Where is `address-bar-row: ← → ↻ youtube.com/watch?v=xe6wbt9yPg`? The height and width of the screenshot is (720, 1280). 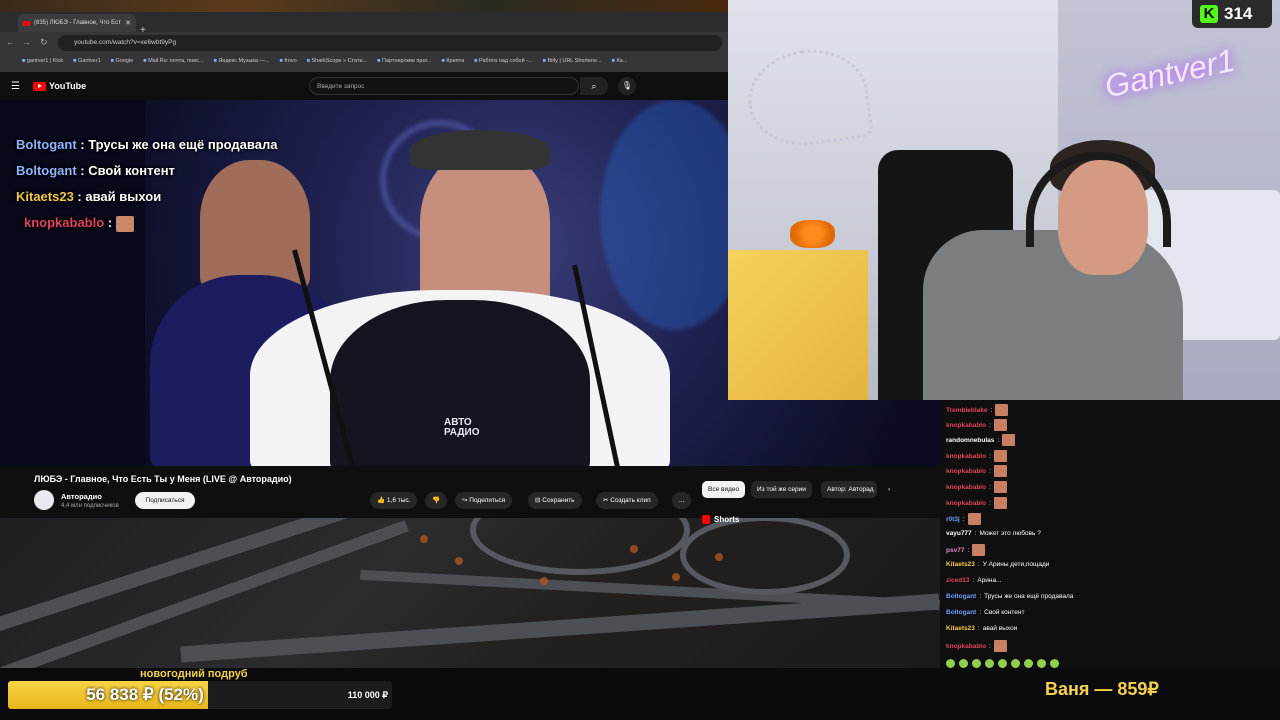 address-bar-row: ← → ↻ youtube.com/watch?v=xe6wbt9yPg is located at coordinates (364, 43).